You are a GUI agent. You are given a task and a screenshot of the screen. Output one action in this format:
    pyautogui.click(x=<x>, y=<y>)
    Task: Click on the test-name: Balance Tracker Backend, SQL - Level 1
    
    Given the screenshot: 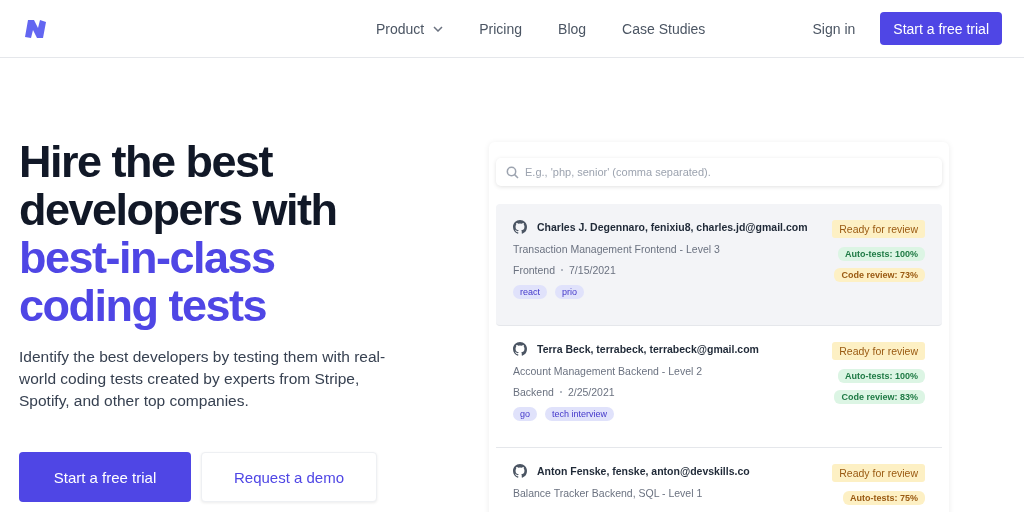 What is the action you would take?
    pyautogui.click(x=608, y=493)
    